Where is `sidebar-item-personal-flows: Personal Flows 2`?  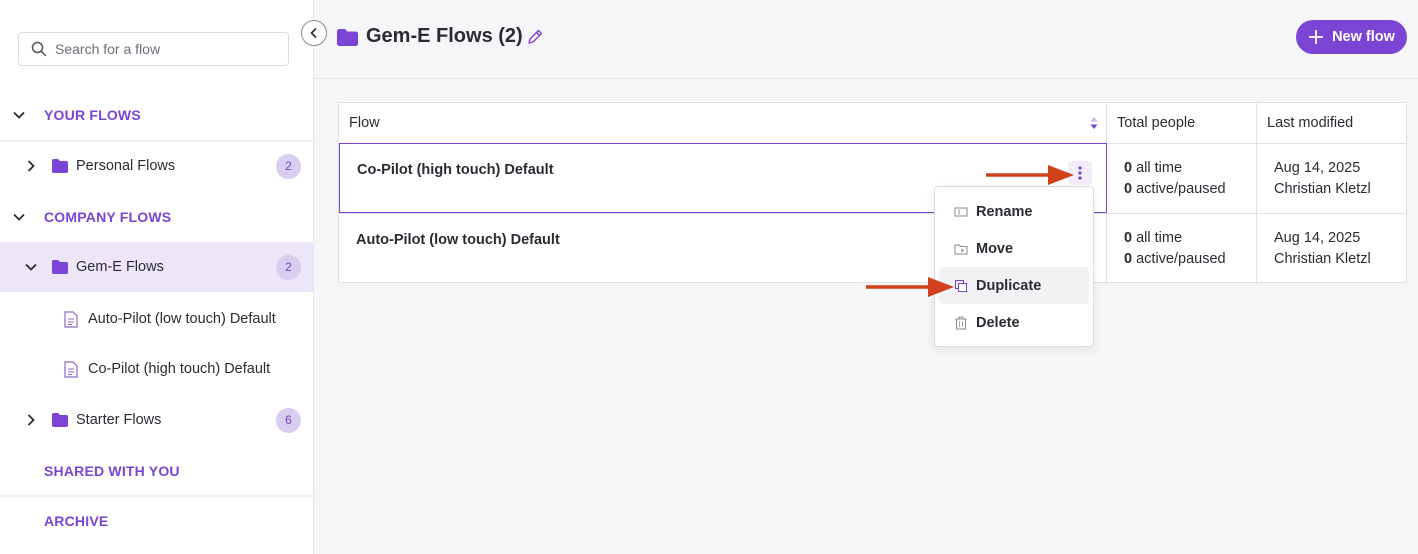 sidebar-item-personal-flows: Personal Flows 2 is located at coordinates (156, 166).